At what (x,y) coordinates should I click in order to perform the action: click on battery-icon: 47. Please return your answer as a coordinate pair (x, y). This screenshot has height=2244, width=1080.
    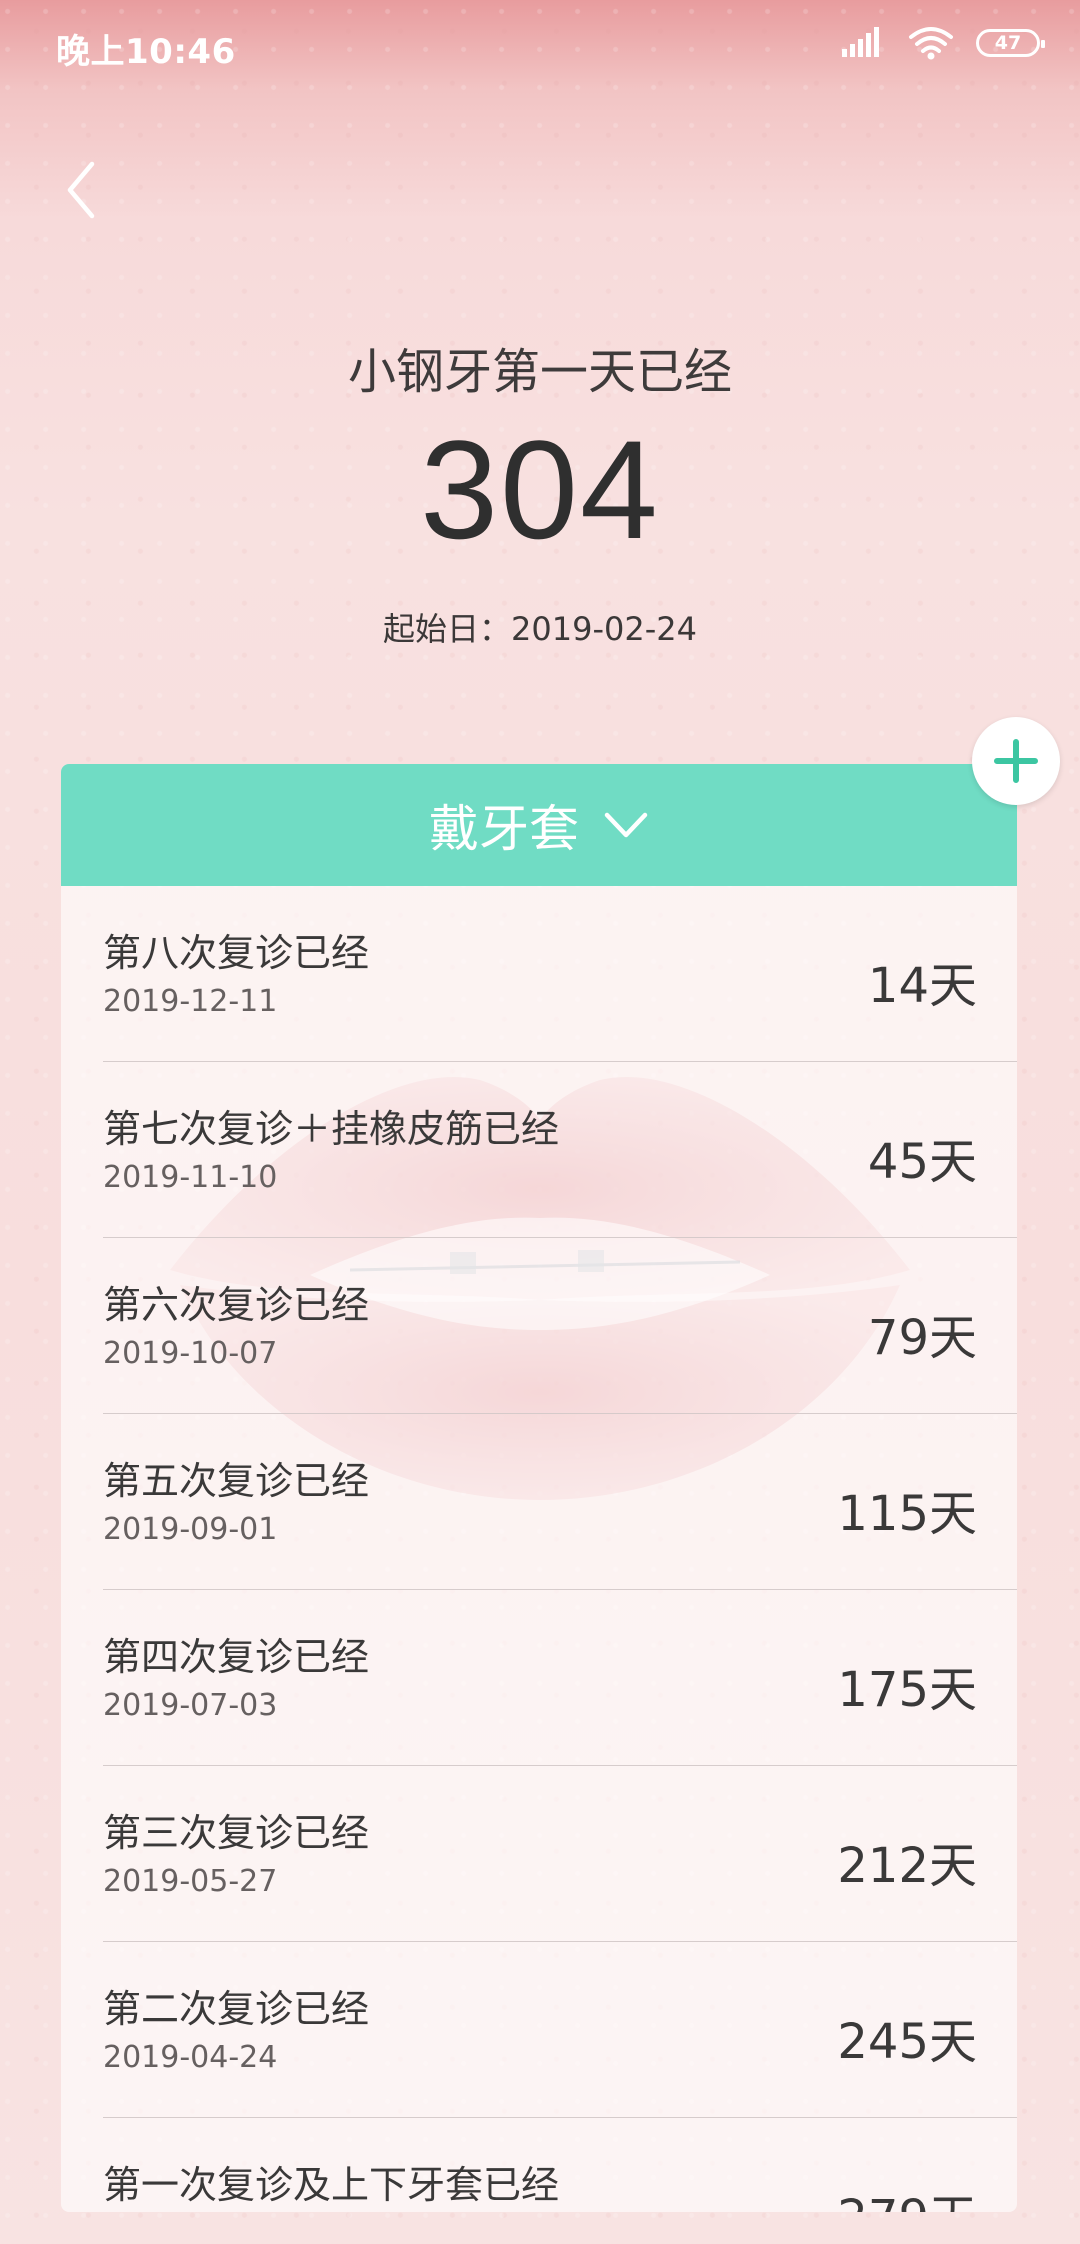
    Looking at the image, I should click on (1010, 43).